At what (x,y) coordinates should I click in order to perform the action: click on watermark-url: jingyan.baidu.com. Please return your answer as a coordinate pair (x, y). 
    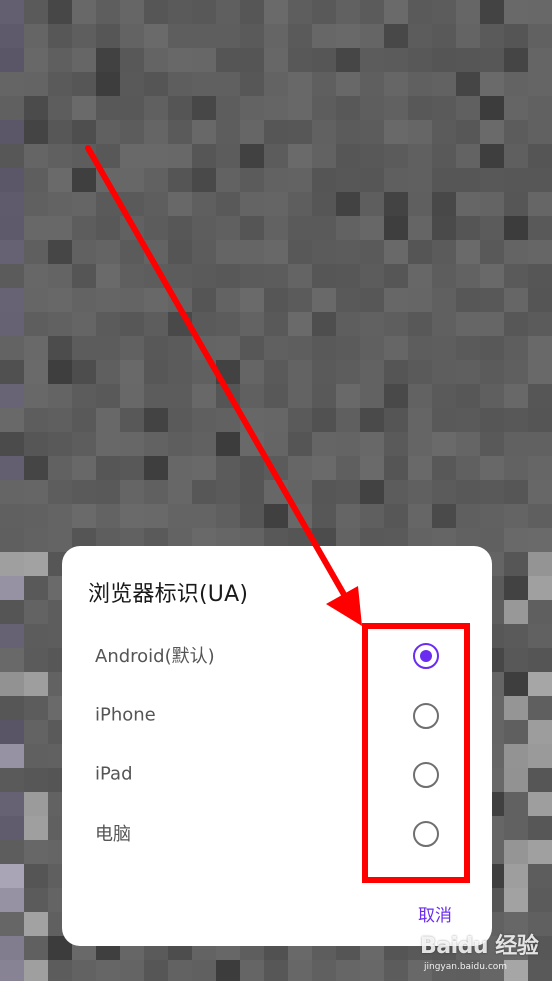
    Looking at the image, I should click on (466, 967).